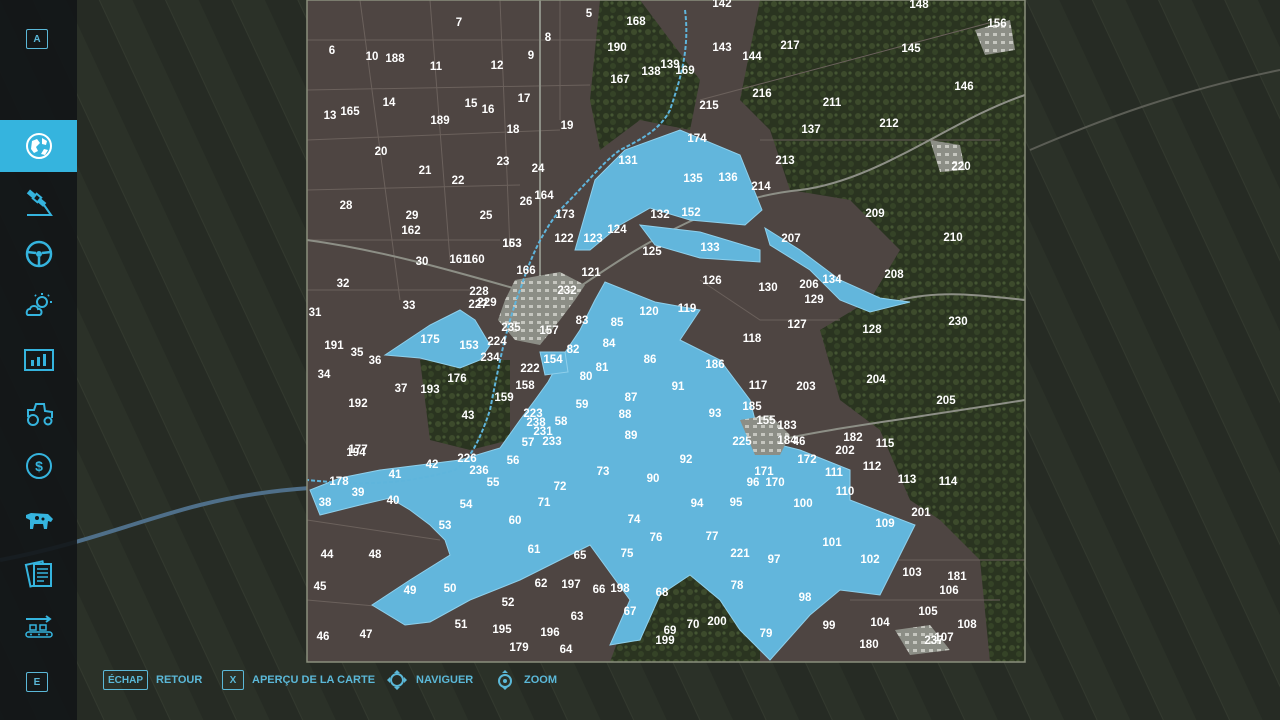  I want to click on field-label-22: 22, so click(458, 181).